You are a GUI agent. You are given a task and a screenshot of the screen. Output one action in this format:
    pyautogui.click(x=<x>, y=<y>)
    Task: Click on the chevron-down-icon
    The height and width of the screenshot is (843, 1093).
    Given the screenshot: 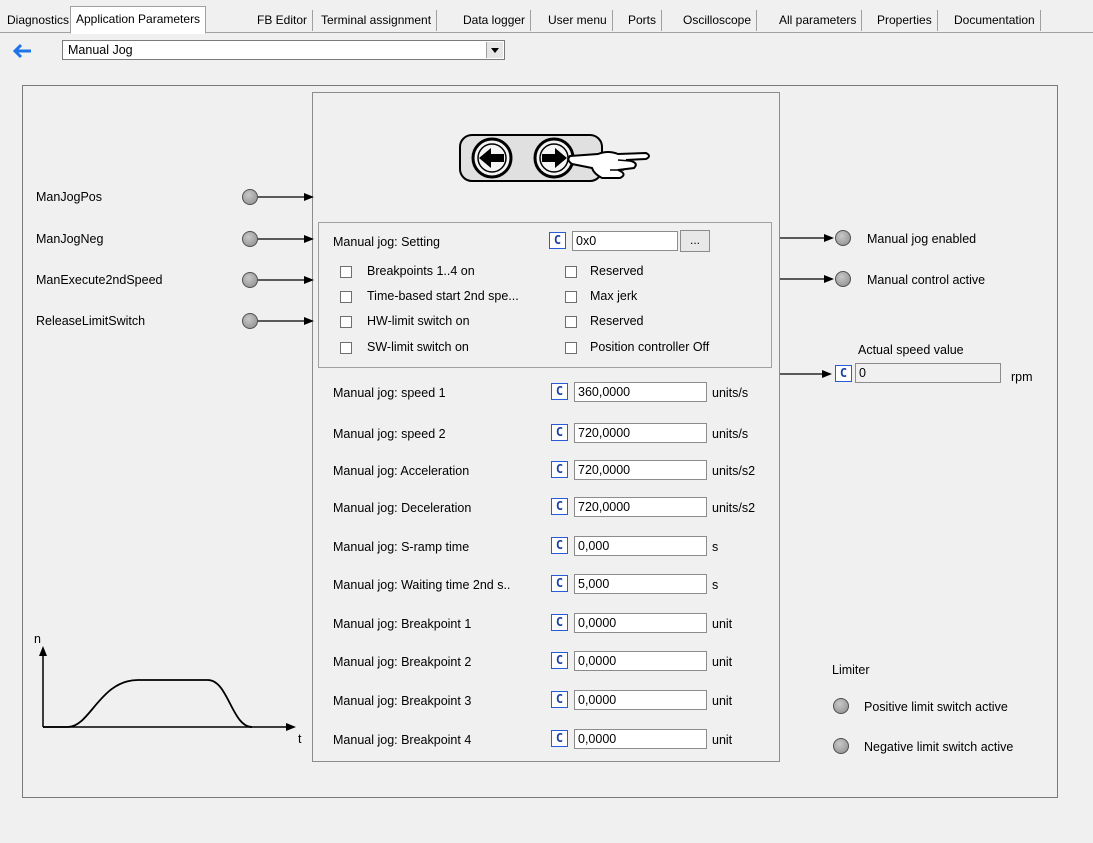 What is the action you would take?
    pyautogui.click(x=494, y=50)
    